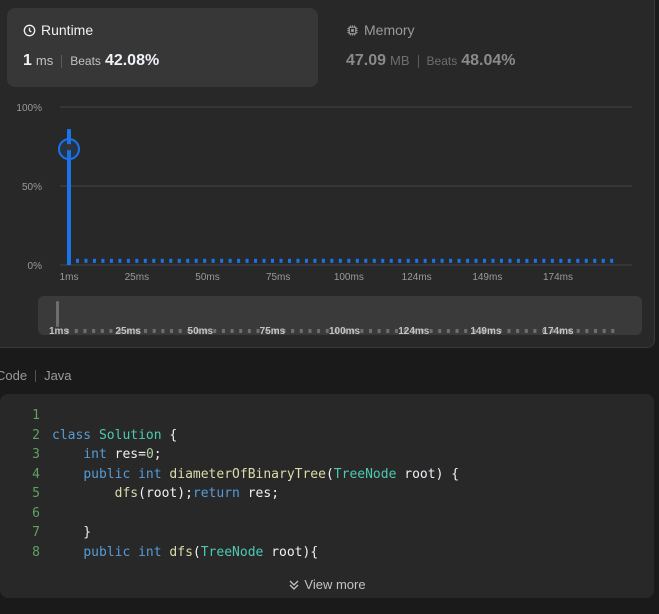  What do you see at coordinates (36, 552) in the screenshot?
I see `line-number: 8` at bounding box center [36, 552].